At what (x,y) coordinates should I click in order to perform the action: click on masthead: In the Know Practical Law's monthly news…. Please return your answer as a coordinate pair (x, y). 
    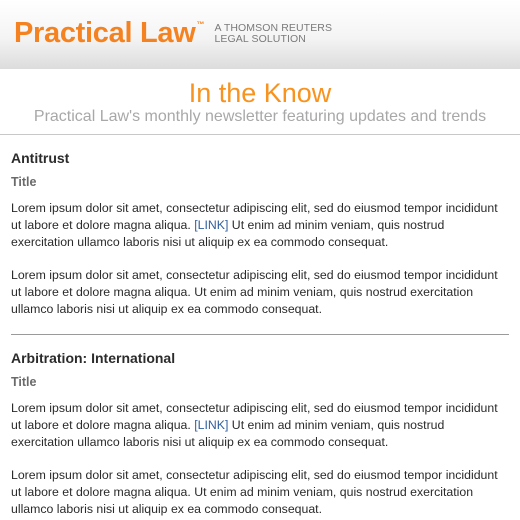
    Looking at the image, I should click on (260, 101).